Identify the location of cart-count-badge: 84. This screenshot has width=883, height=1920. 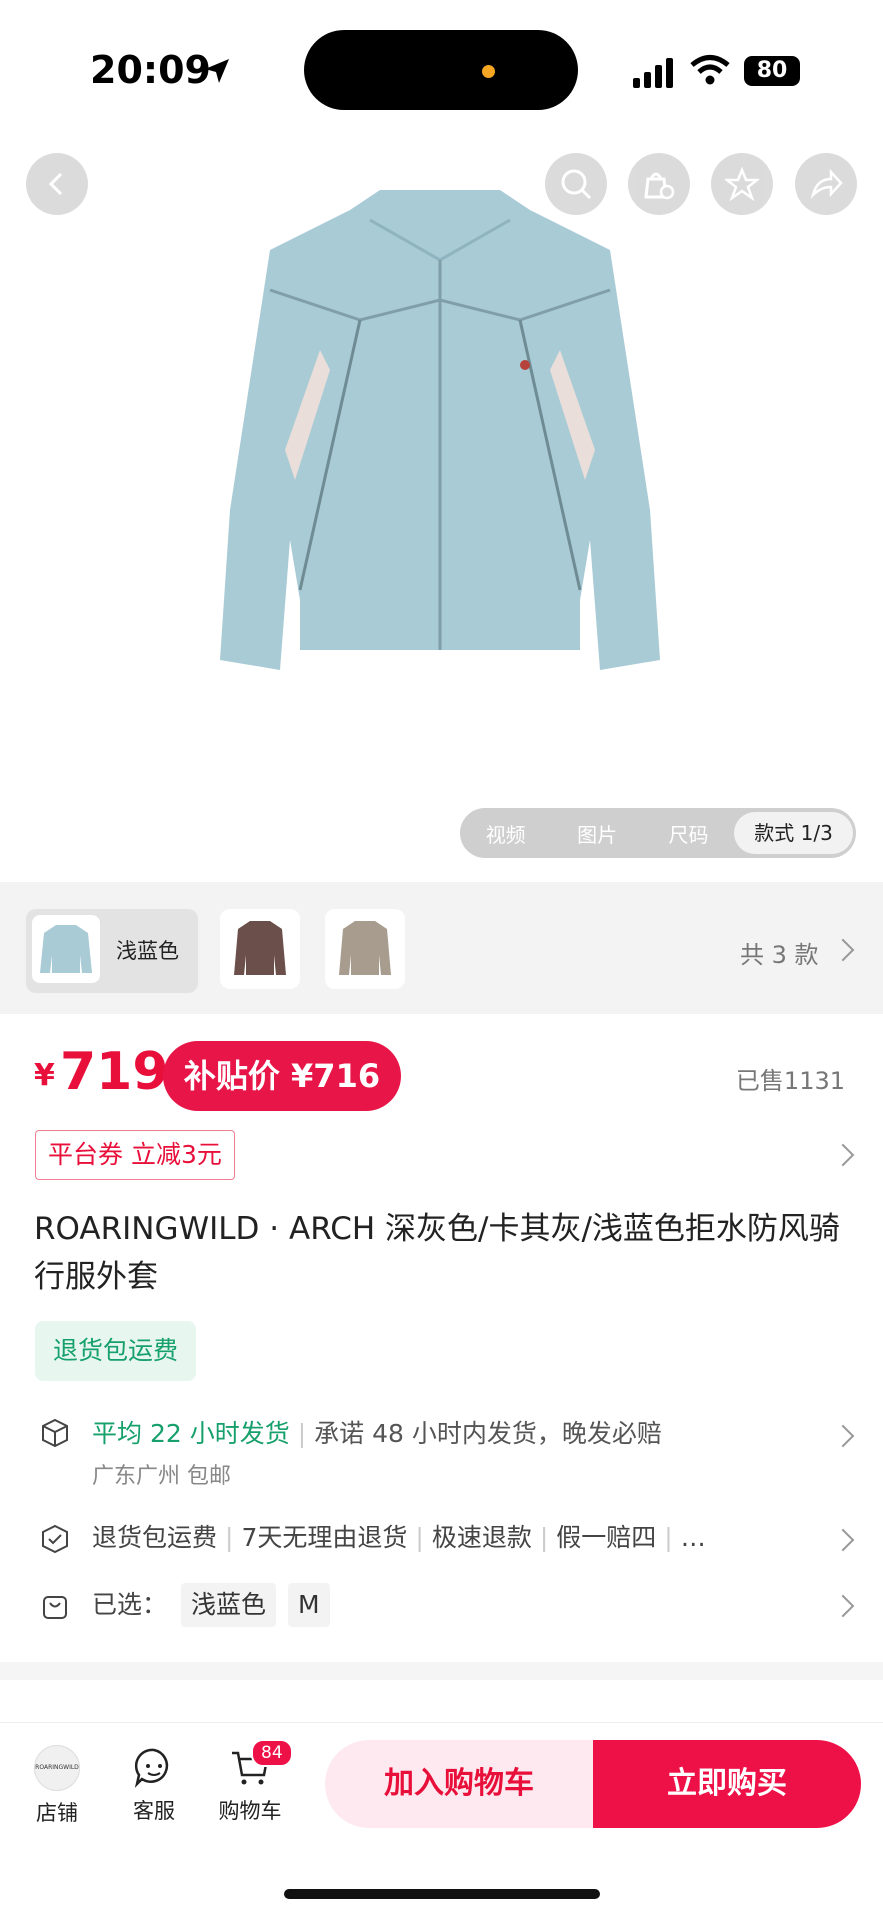
(272, 1753).